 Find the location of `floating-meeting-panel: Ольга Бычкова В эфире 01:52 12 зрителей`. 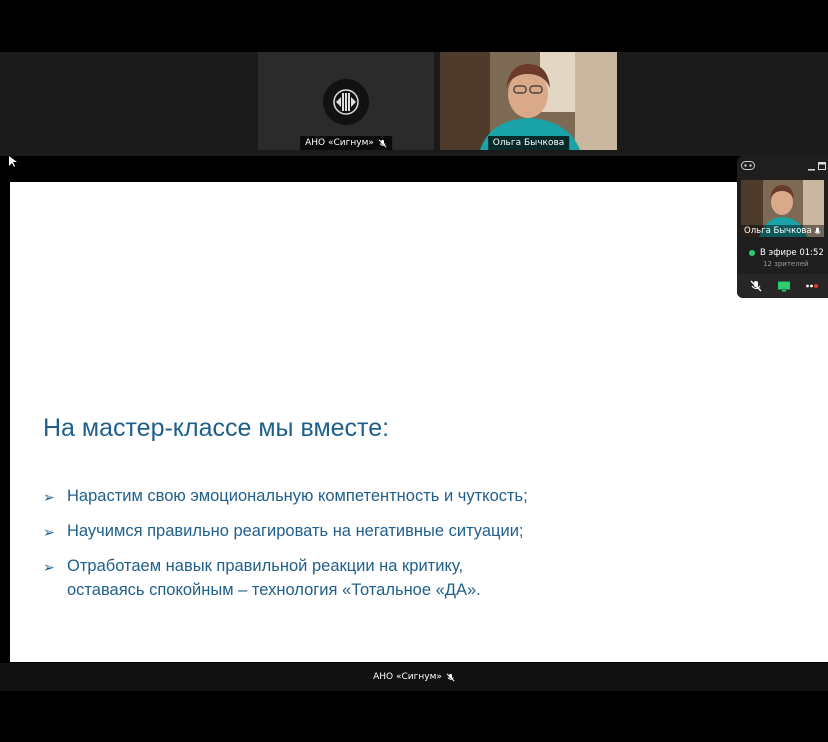

floating-meeting-panel: Ольга Бычкова В эфире 01:52 12 зрителей is located at coordinates (782, 227).